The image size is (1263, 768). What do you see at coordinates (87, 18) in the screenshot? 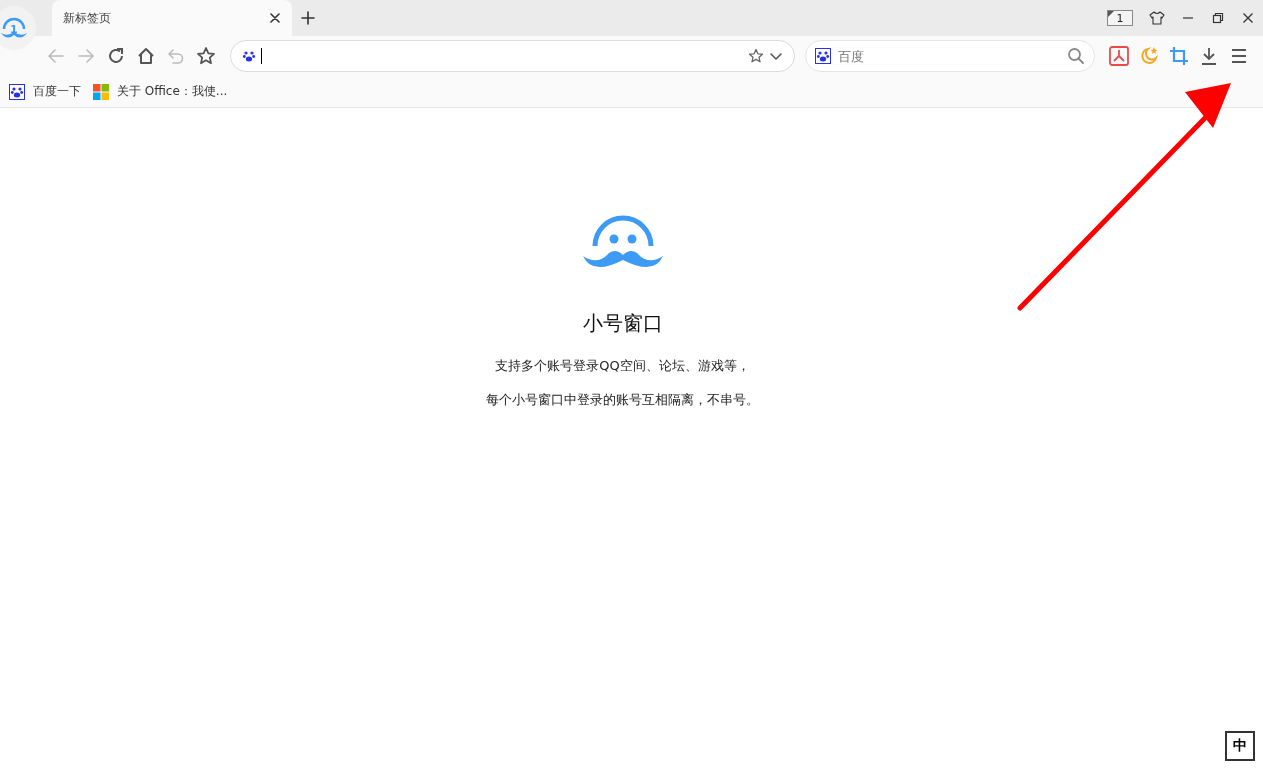
I see `tab-title: 新标签页` at bounding box center [87, 18].